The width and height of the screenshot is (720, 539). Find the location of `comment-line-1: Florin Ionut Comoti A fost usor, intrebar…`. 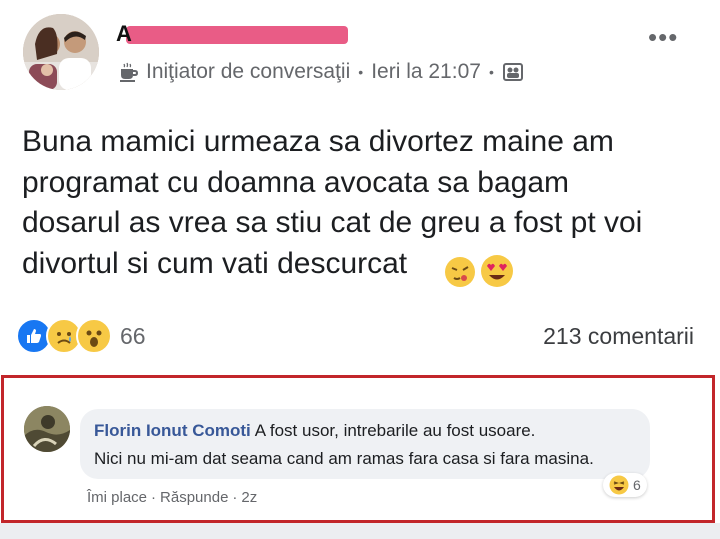

comment-line-1: Florin Ionut Comoti A fost usor, intrebar… is located at coordinates (314, 431).